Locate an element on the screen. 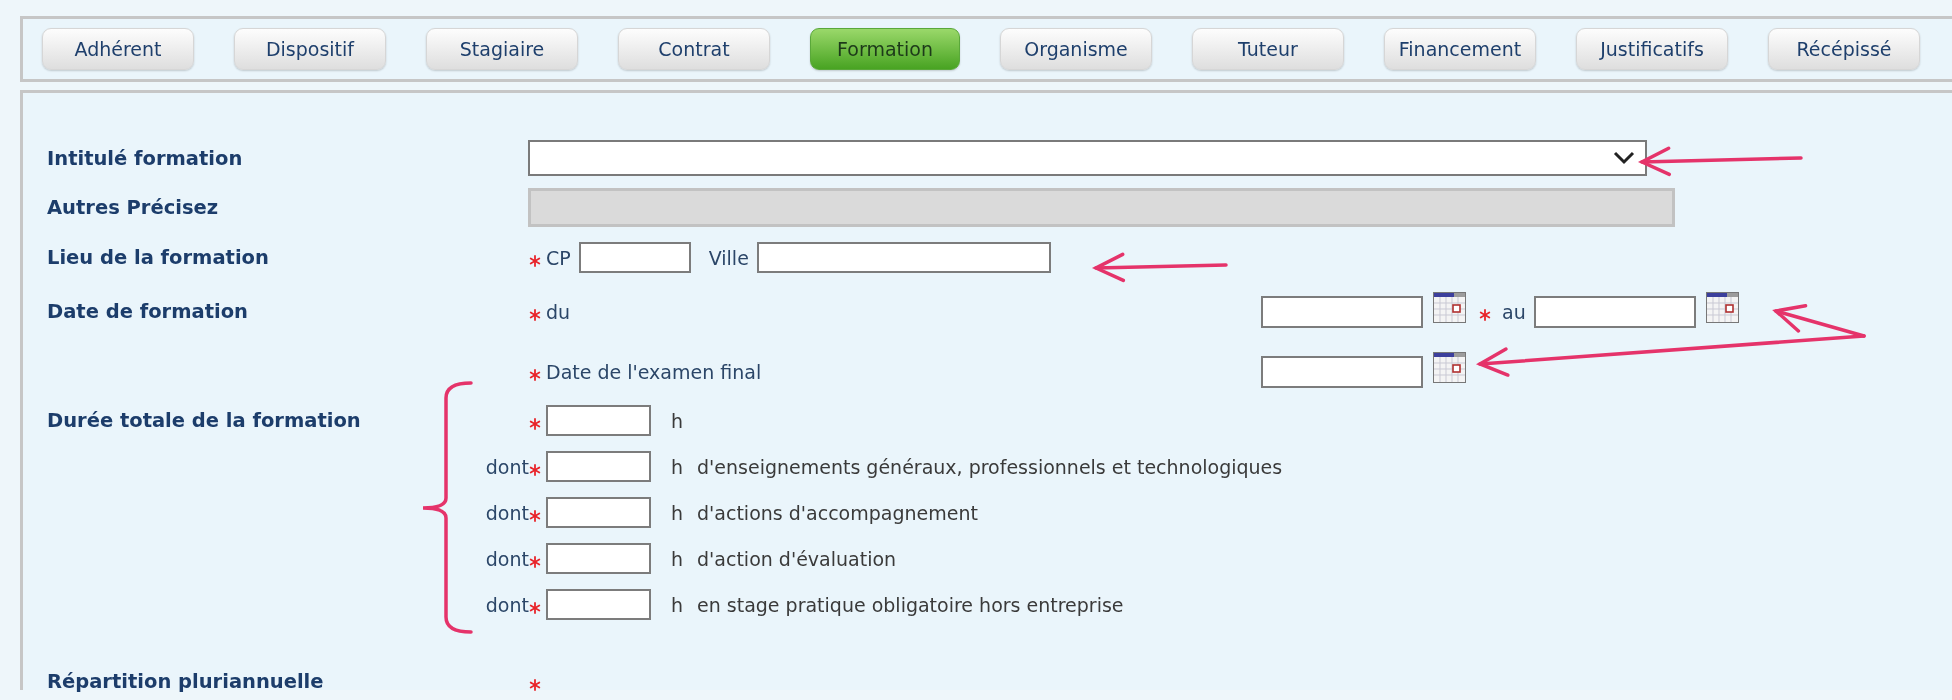 This screenshot has height=700, width=1952. tab: Récépissé is located at coordinates (1844, 49).